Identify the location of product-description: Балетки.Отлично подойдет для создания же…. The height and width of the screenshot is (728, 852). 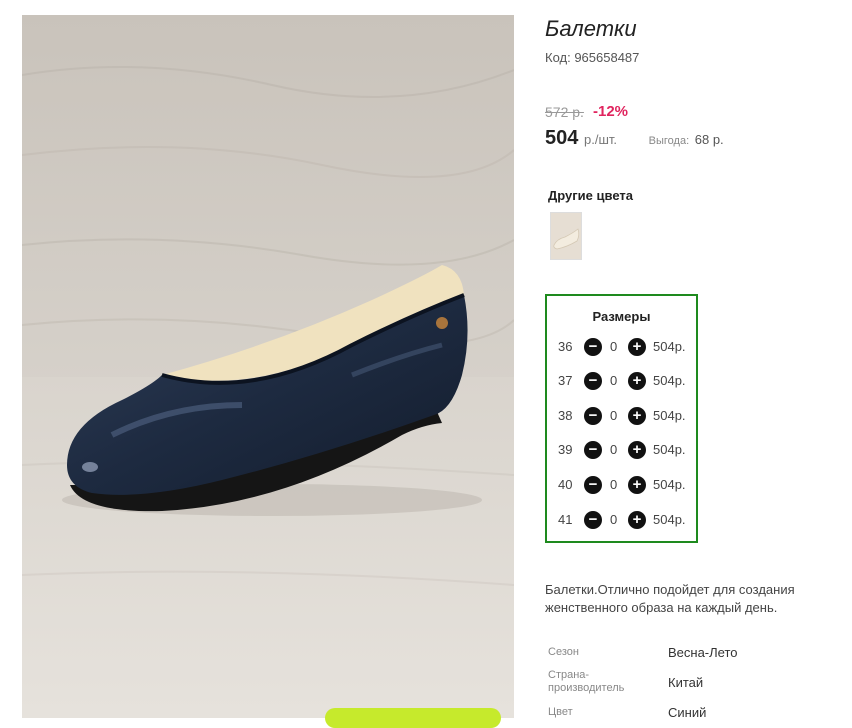
(670, 598).